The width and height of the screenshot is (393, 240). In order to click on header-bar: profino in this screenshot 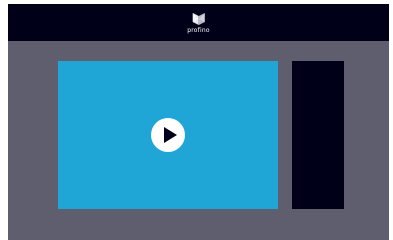, I will do `click(198, 22)`.